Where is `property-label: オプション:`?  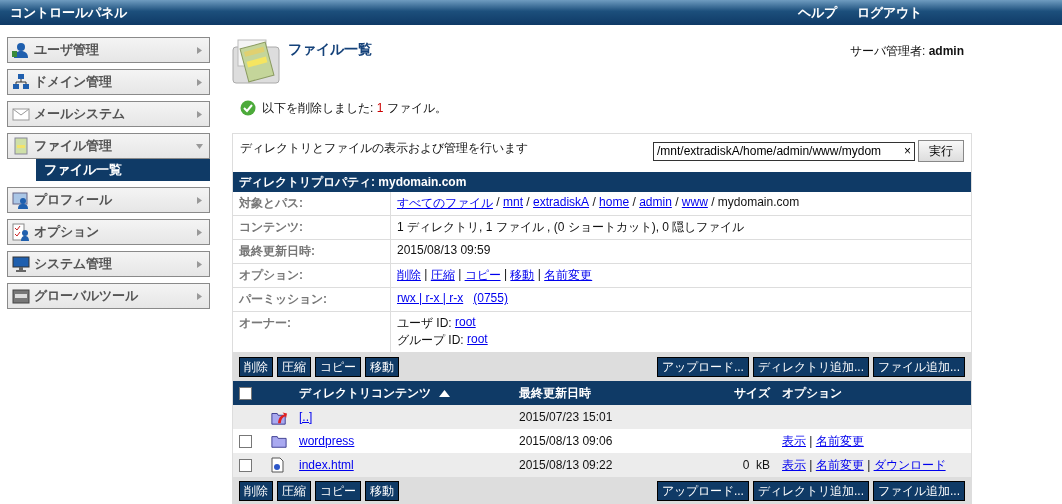 property-label: オプション: is located at coordinates (312, 275).